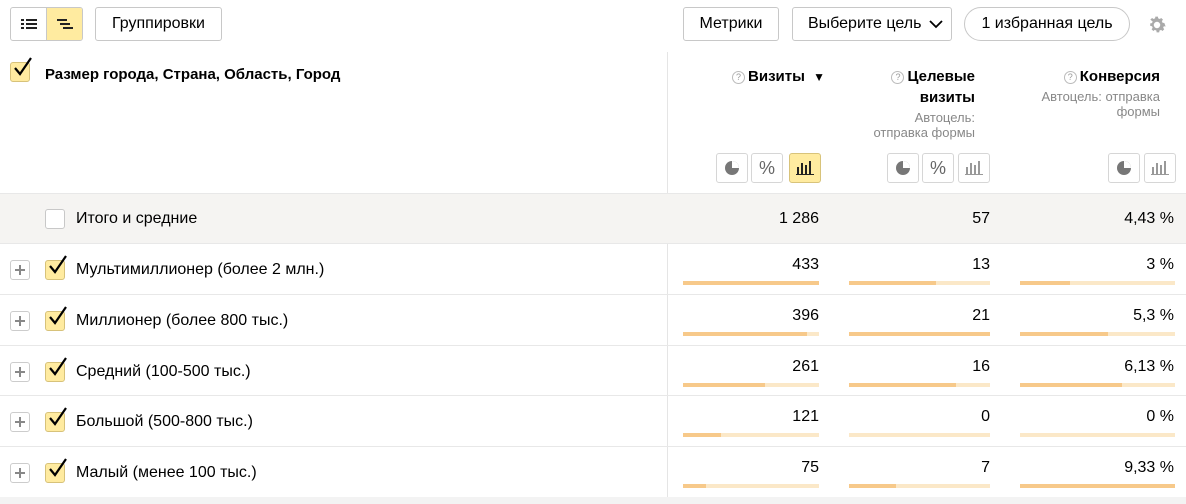 The height and width of the screenshot is (504, 1186). What do you see at coordinates (164, 422) in the screenshot?
I see `row-label: Большой (500-800 тыс.)` at bounding box center [164, 422].